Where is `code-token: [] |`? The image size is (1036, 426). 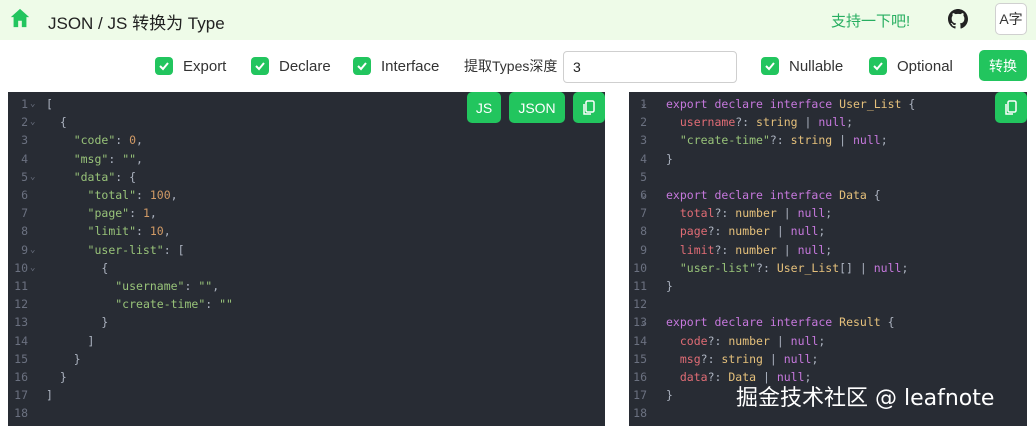 code-token: [] | is located at coordinates (856, 267).